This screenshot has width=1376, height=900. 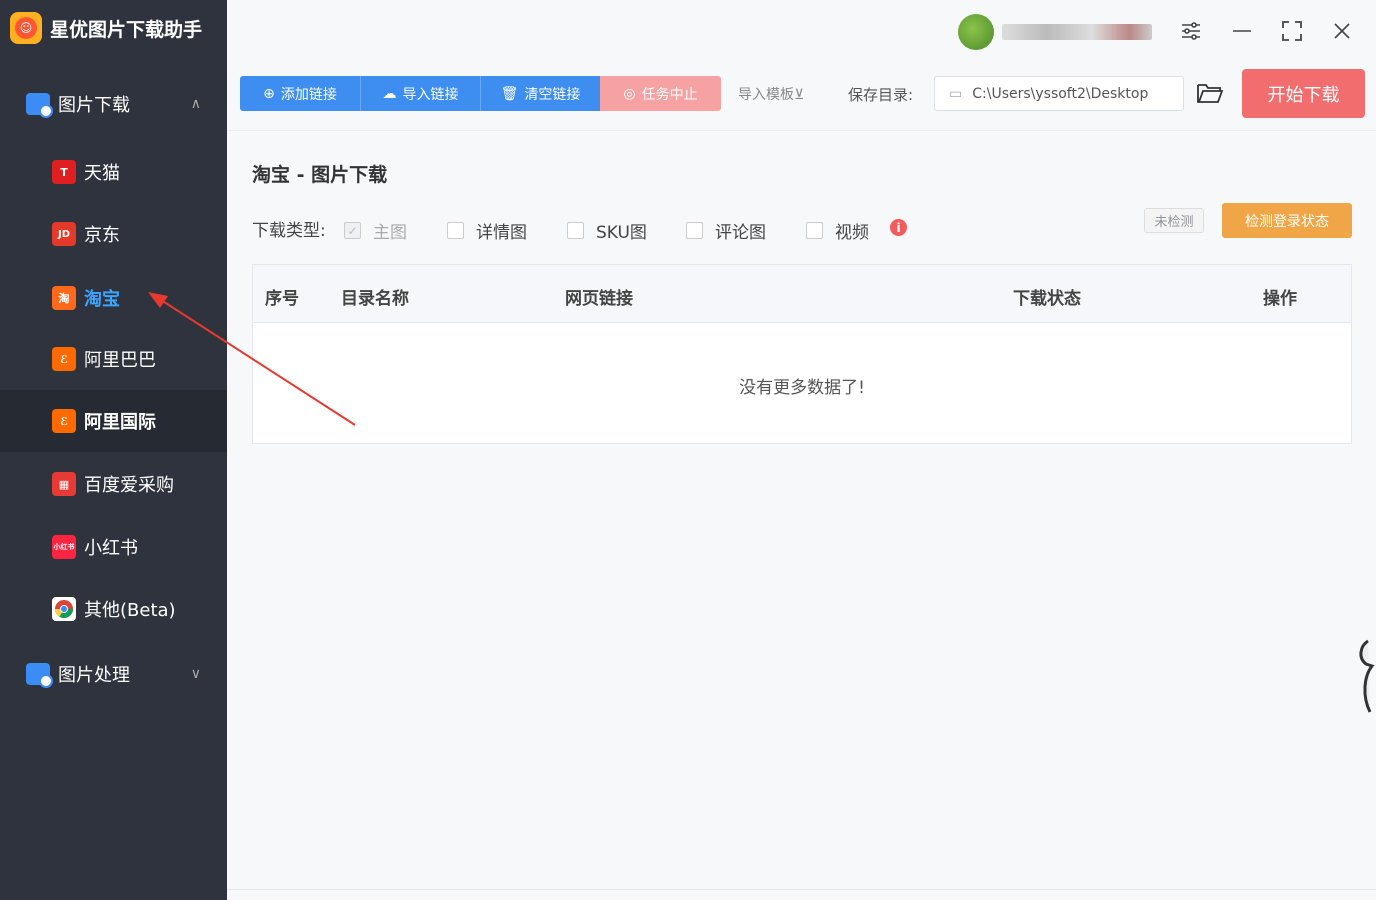 I want to click on sidebar-item-label: 阿里巴巴, so click(x=120, y=360).